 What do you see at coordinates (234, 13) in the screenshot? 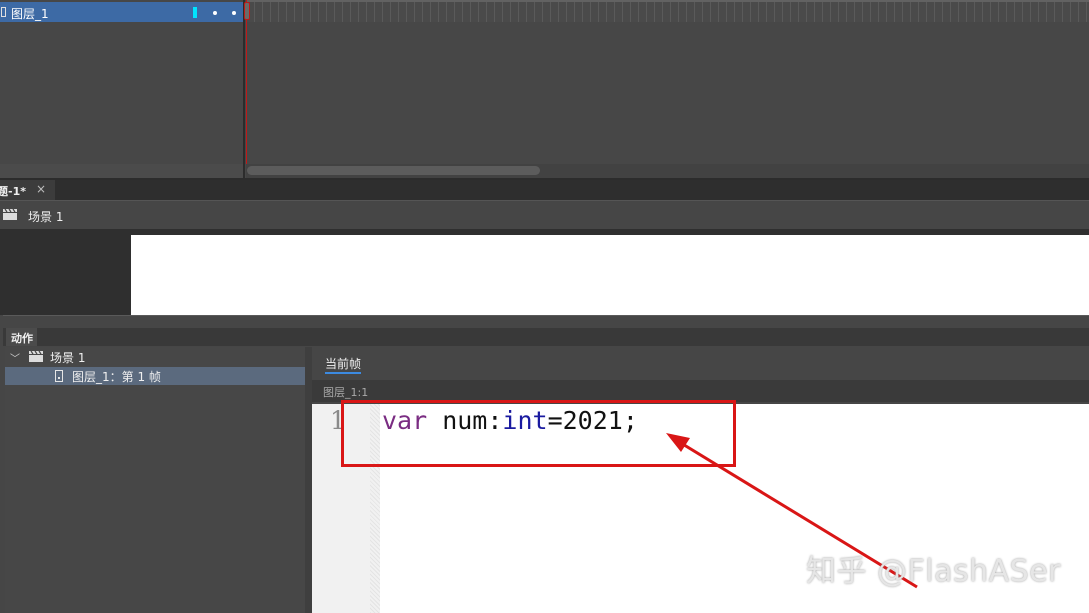
I see `layer-lock-dot` at bounding box center [234, 13].